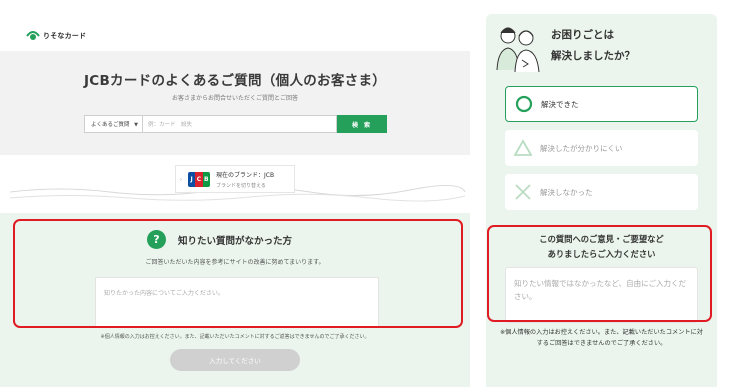 The height and width of the screenshot is (387, 731). I want to click on logo-text: りそなカード, so click(65, 35).